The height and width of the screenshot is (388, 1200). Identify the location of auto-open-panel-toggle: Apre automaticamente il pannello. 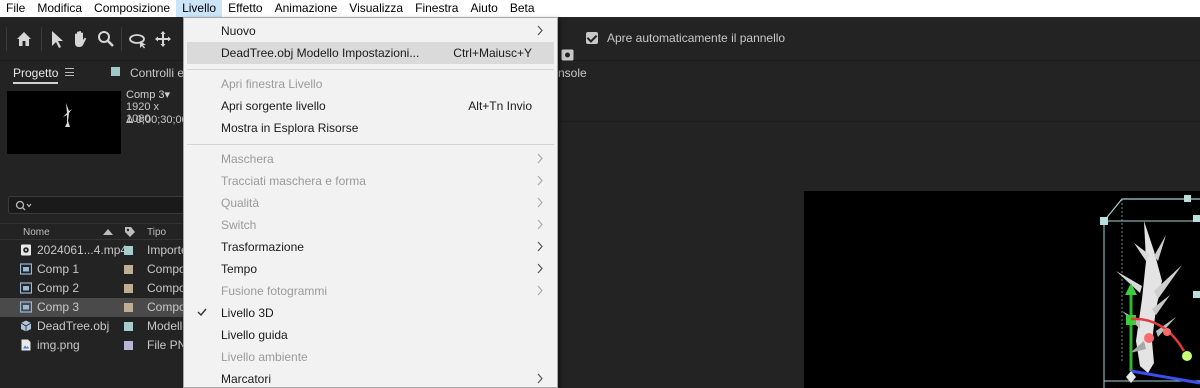
(685, 38).